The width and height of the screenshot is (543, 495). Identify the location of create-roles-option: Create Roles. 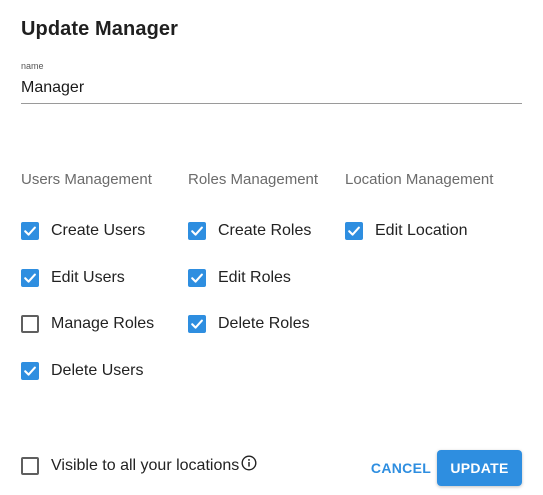
(249, 231).